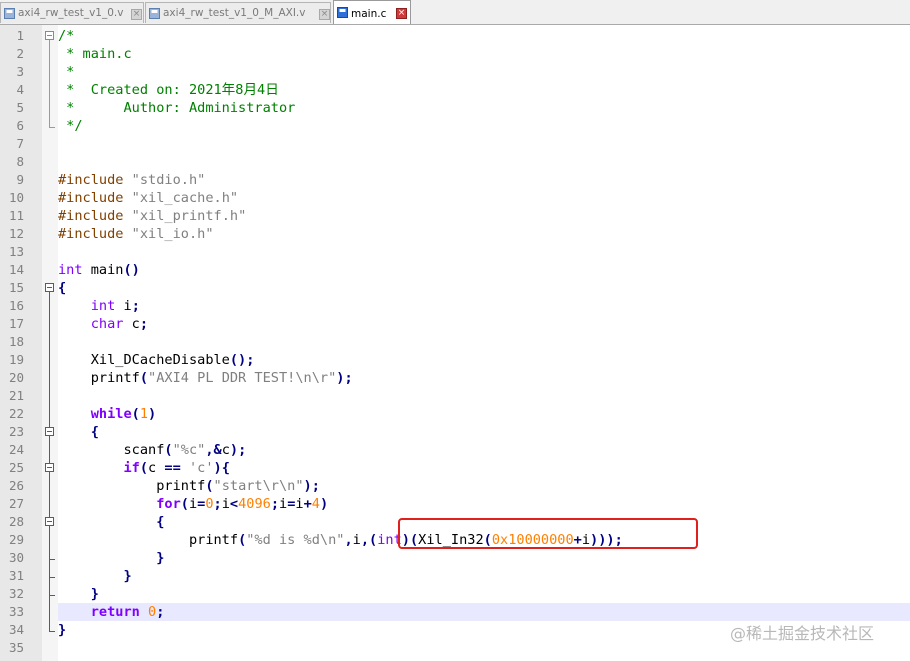  I want to click on code-token: /*, so click(66, 36).